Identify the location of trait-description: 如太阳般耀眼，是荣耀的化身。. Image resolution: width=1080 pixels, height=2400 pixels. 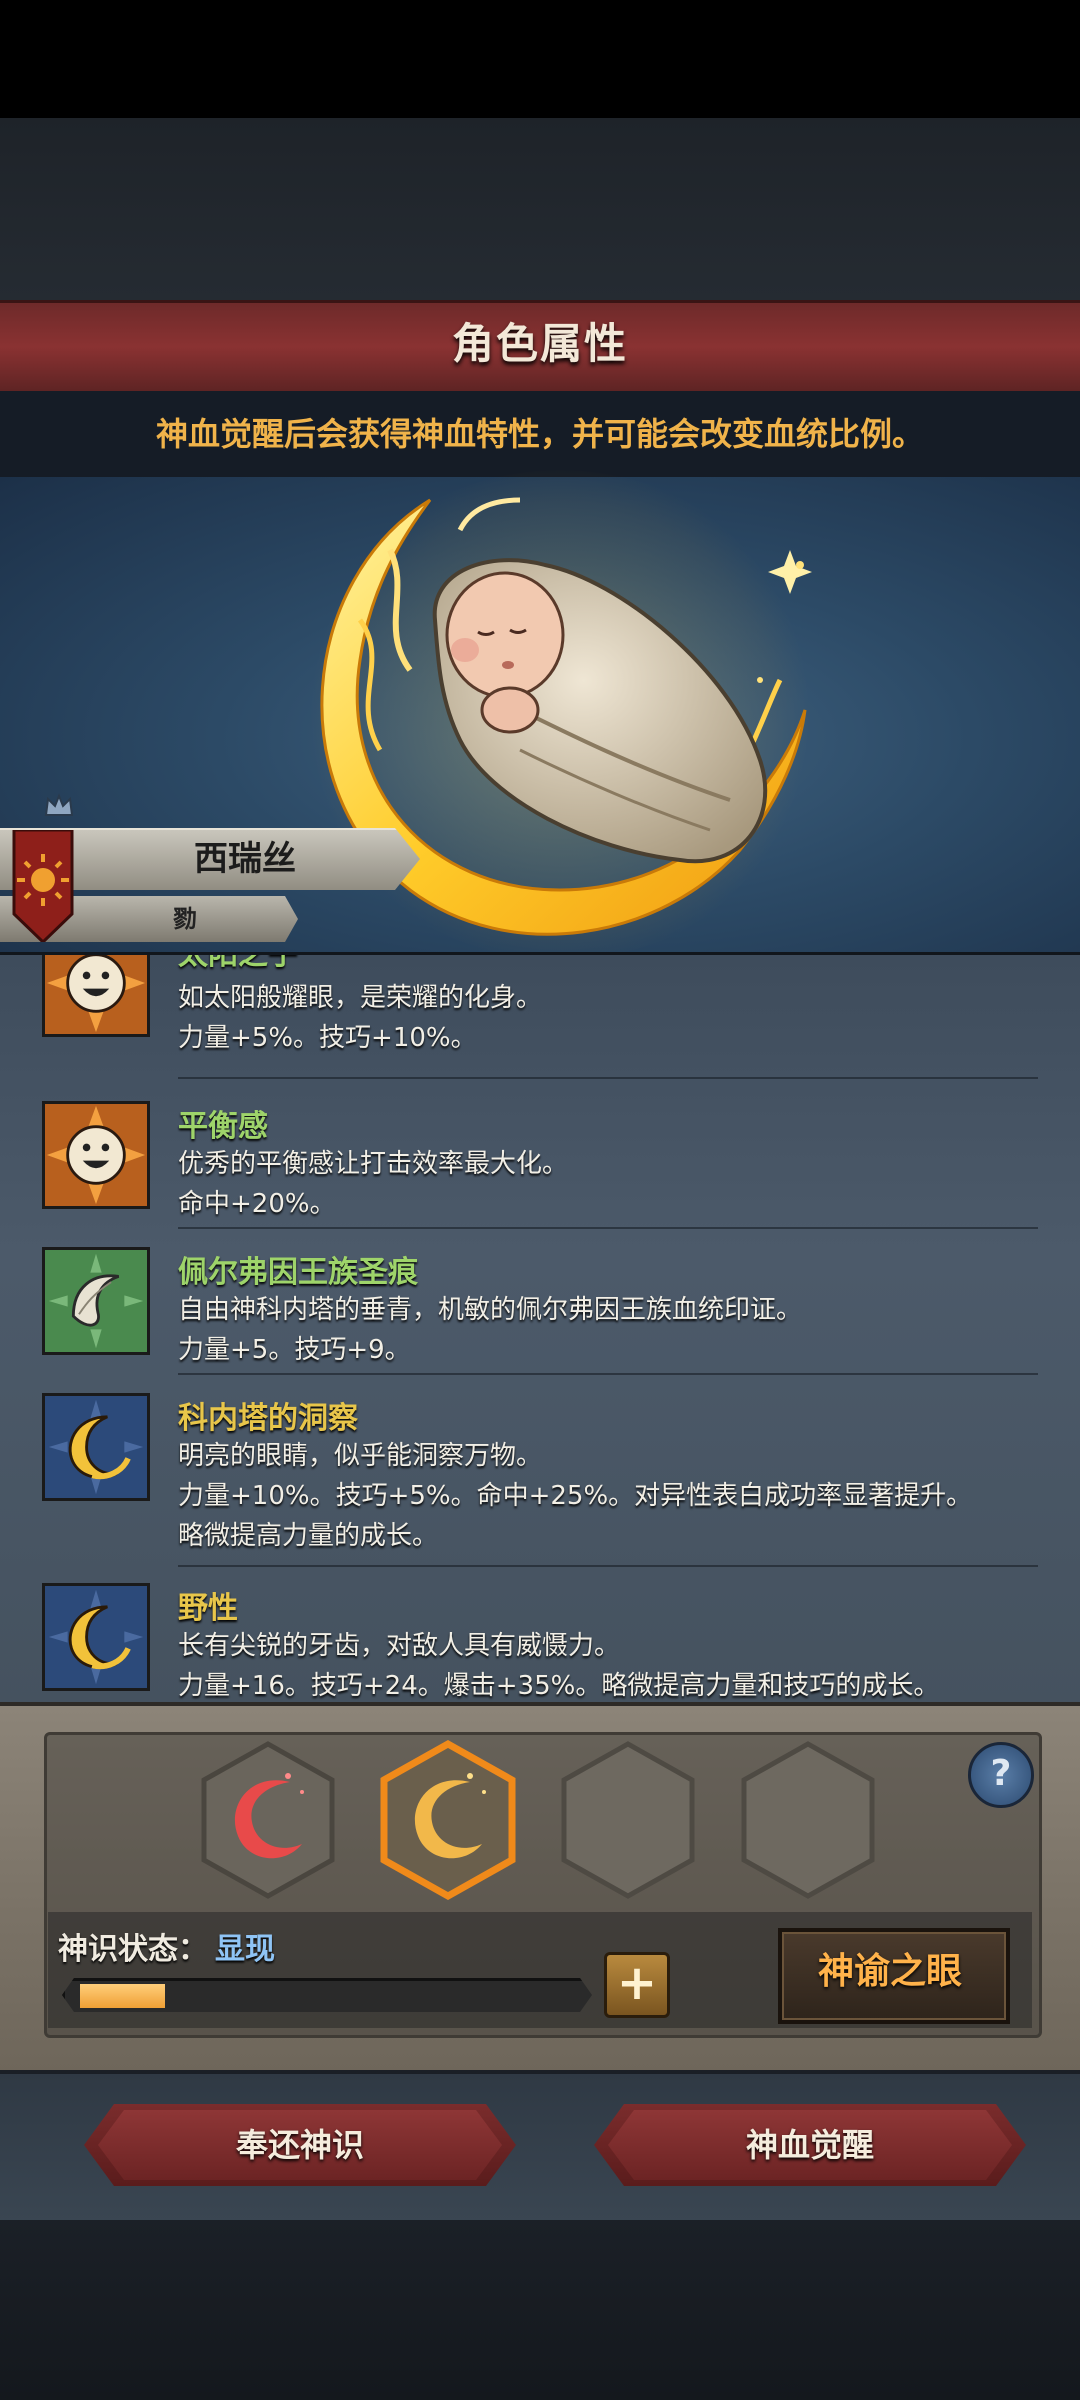
(360, 998).